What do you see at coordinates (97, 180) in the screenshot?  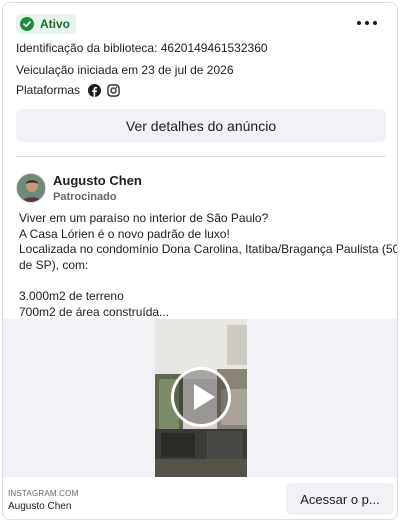 I see `advertiser-name: Augusto Chen` at bounding box center [97, 180].